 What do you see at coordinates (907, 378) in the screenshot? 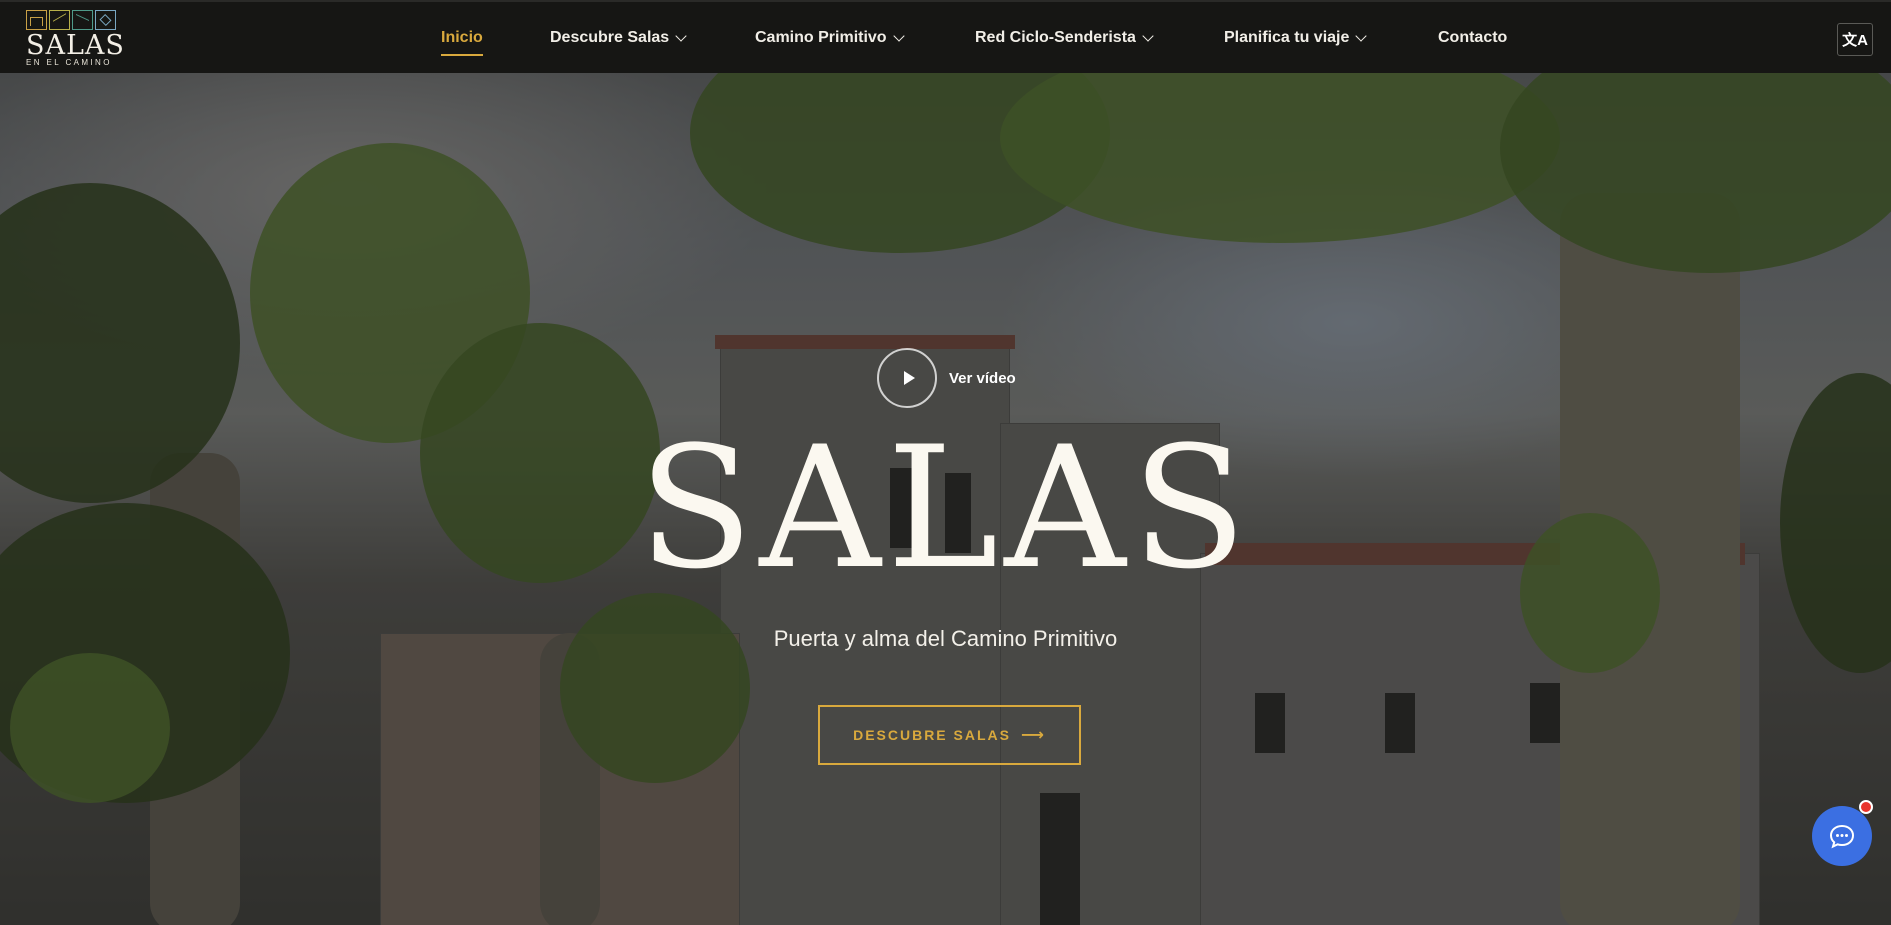
I see `play-icon` at bounding box center [907, 378].